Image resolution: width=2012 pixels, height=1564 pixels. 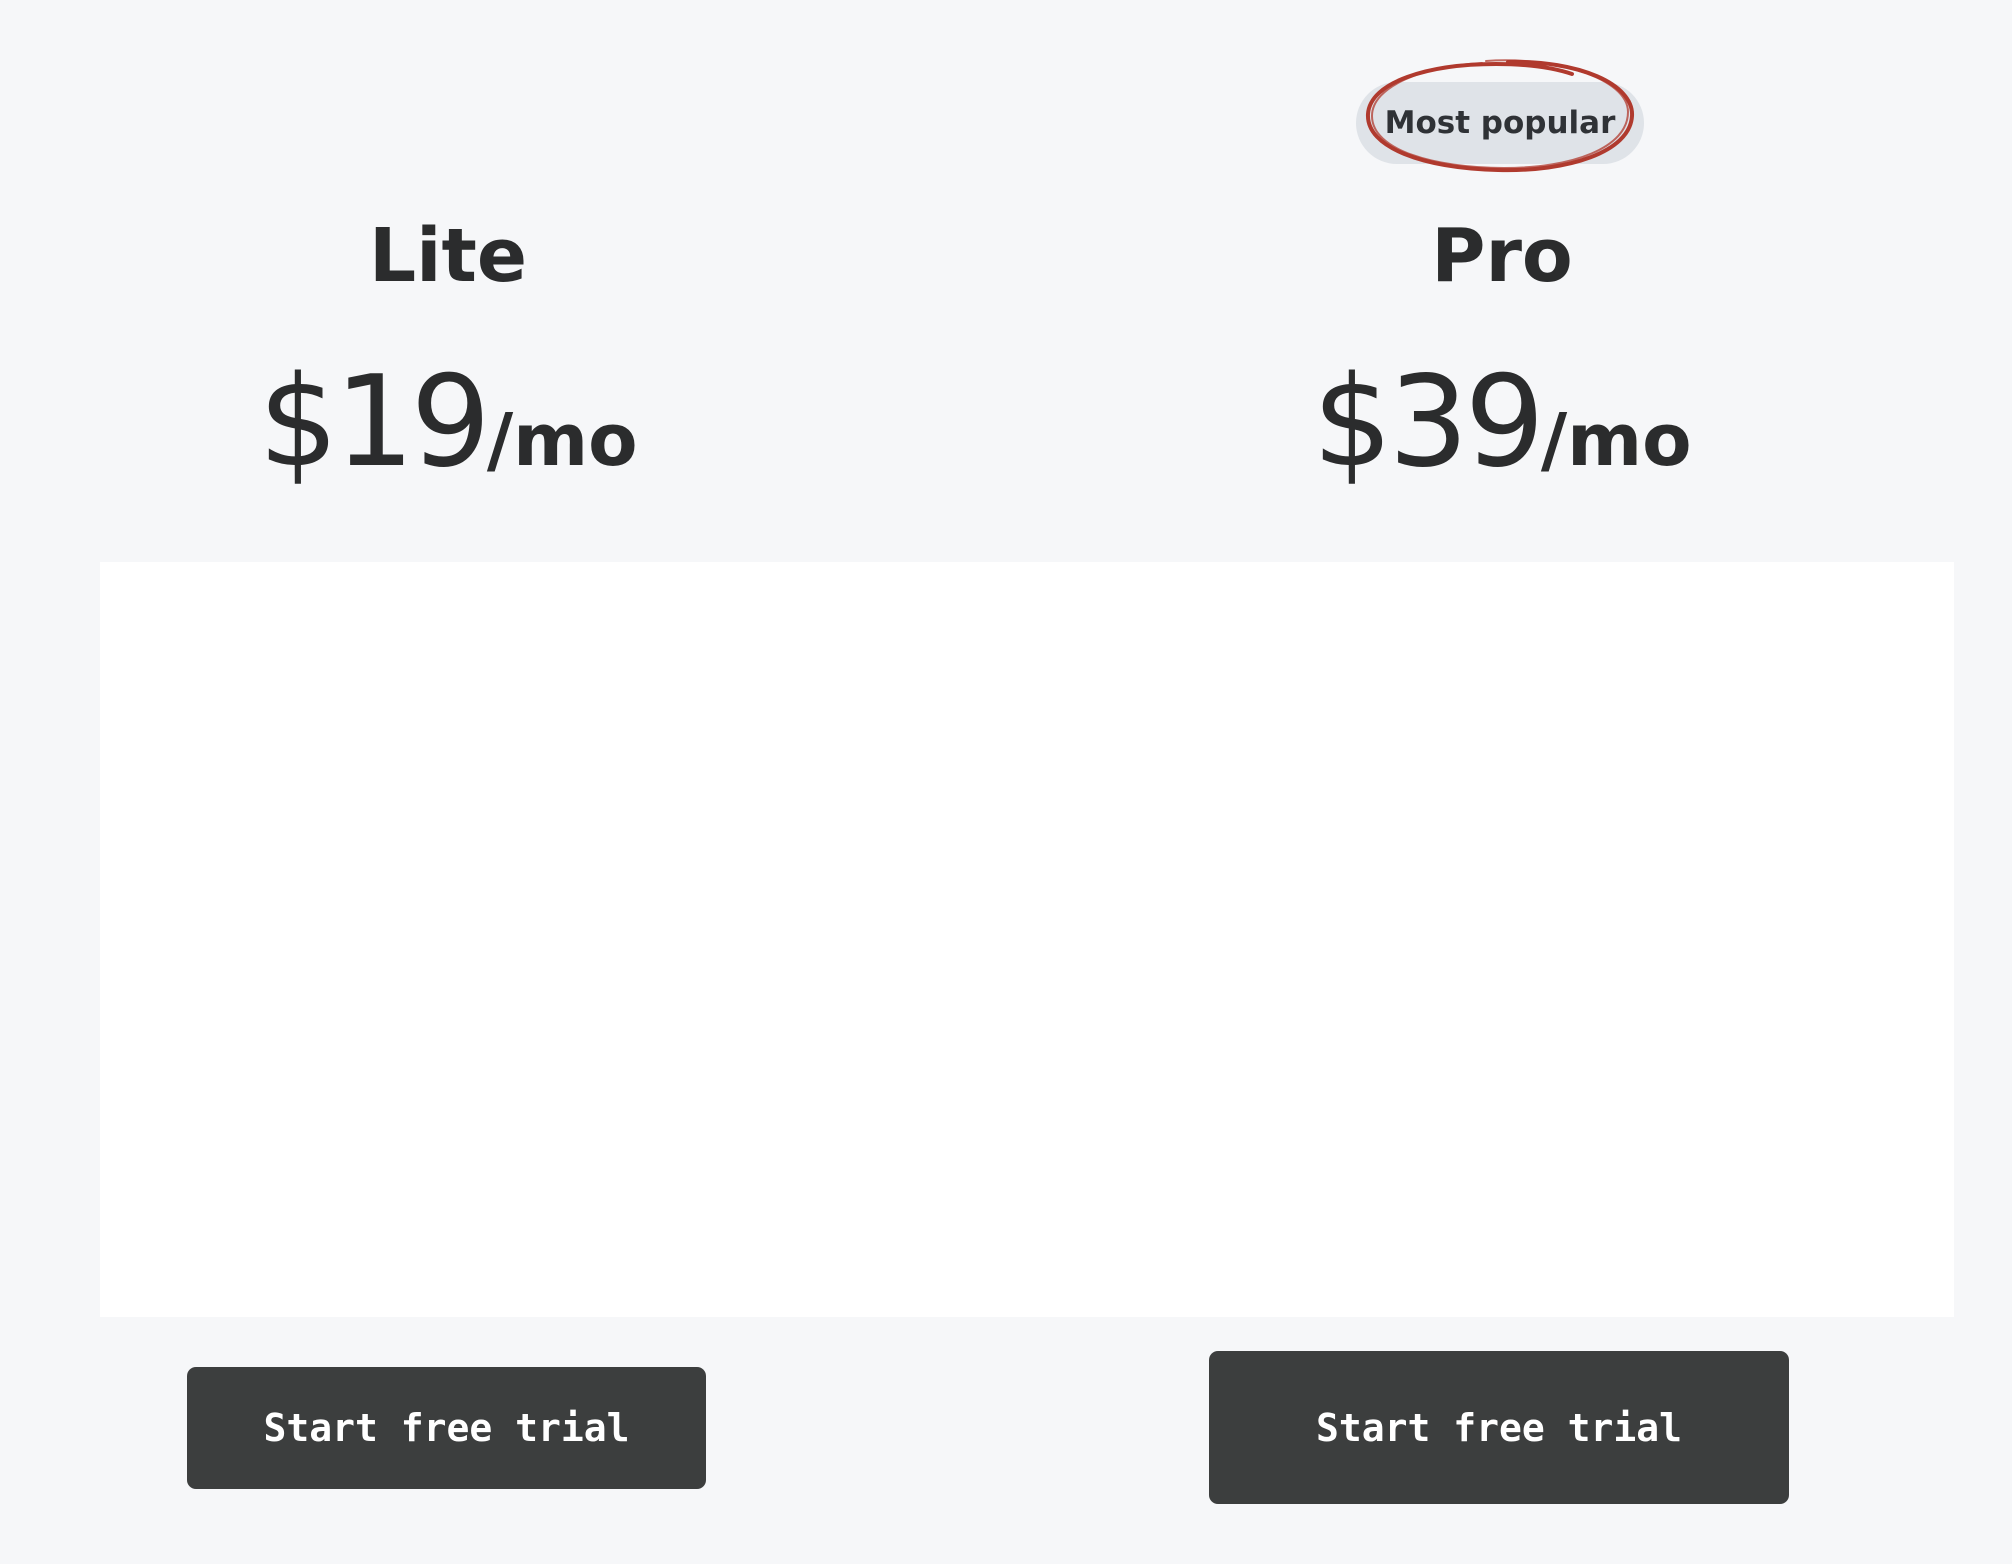 What do you see at coordinates (1499, 1427) in the screenshot?
I see `start-free-trial-button-pro: Start free trial` at bounding box center [1499, 1427].